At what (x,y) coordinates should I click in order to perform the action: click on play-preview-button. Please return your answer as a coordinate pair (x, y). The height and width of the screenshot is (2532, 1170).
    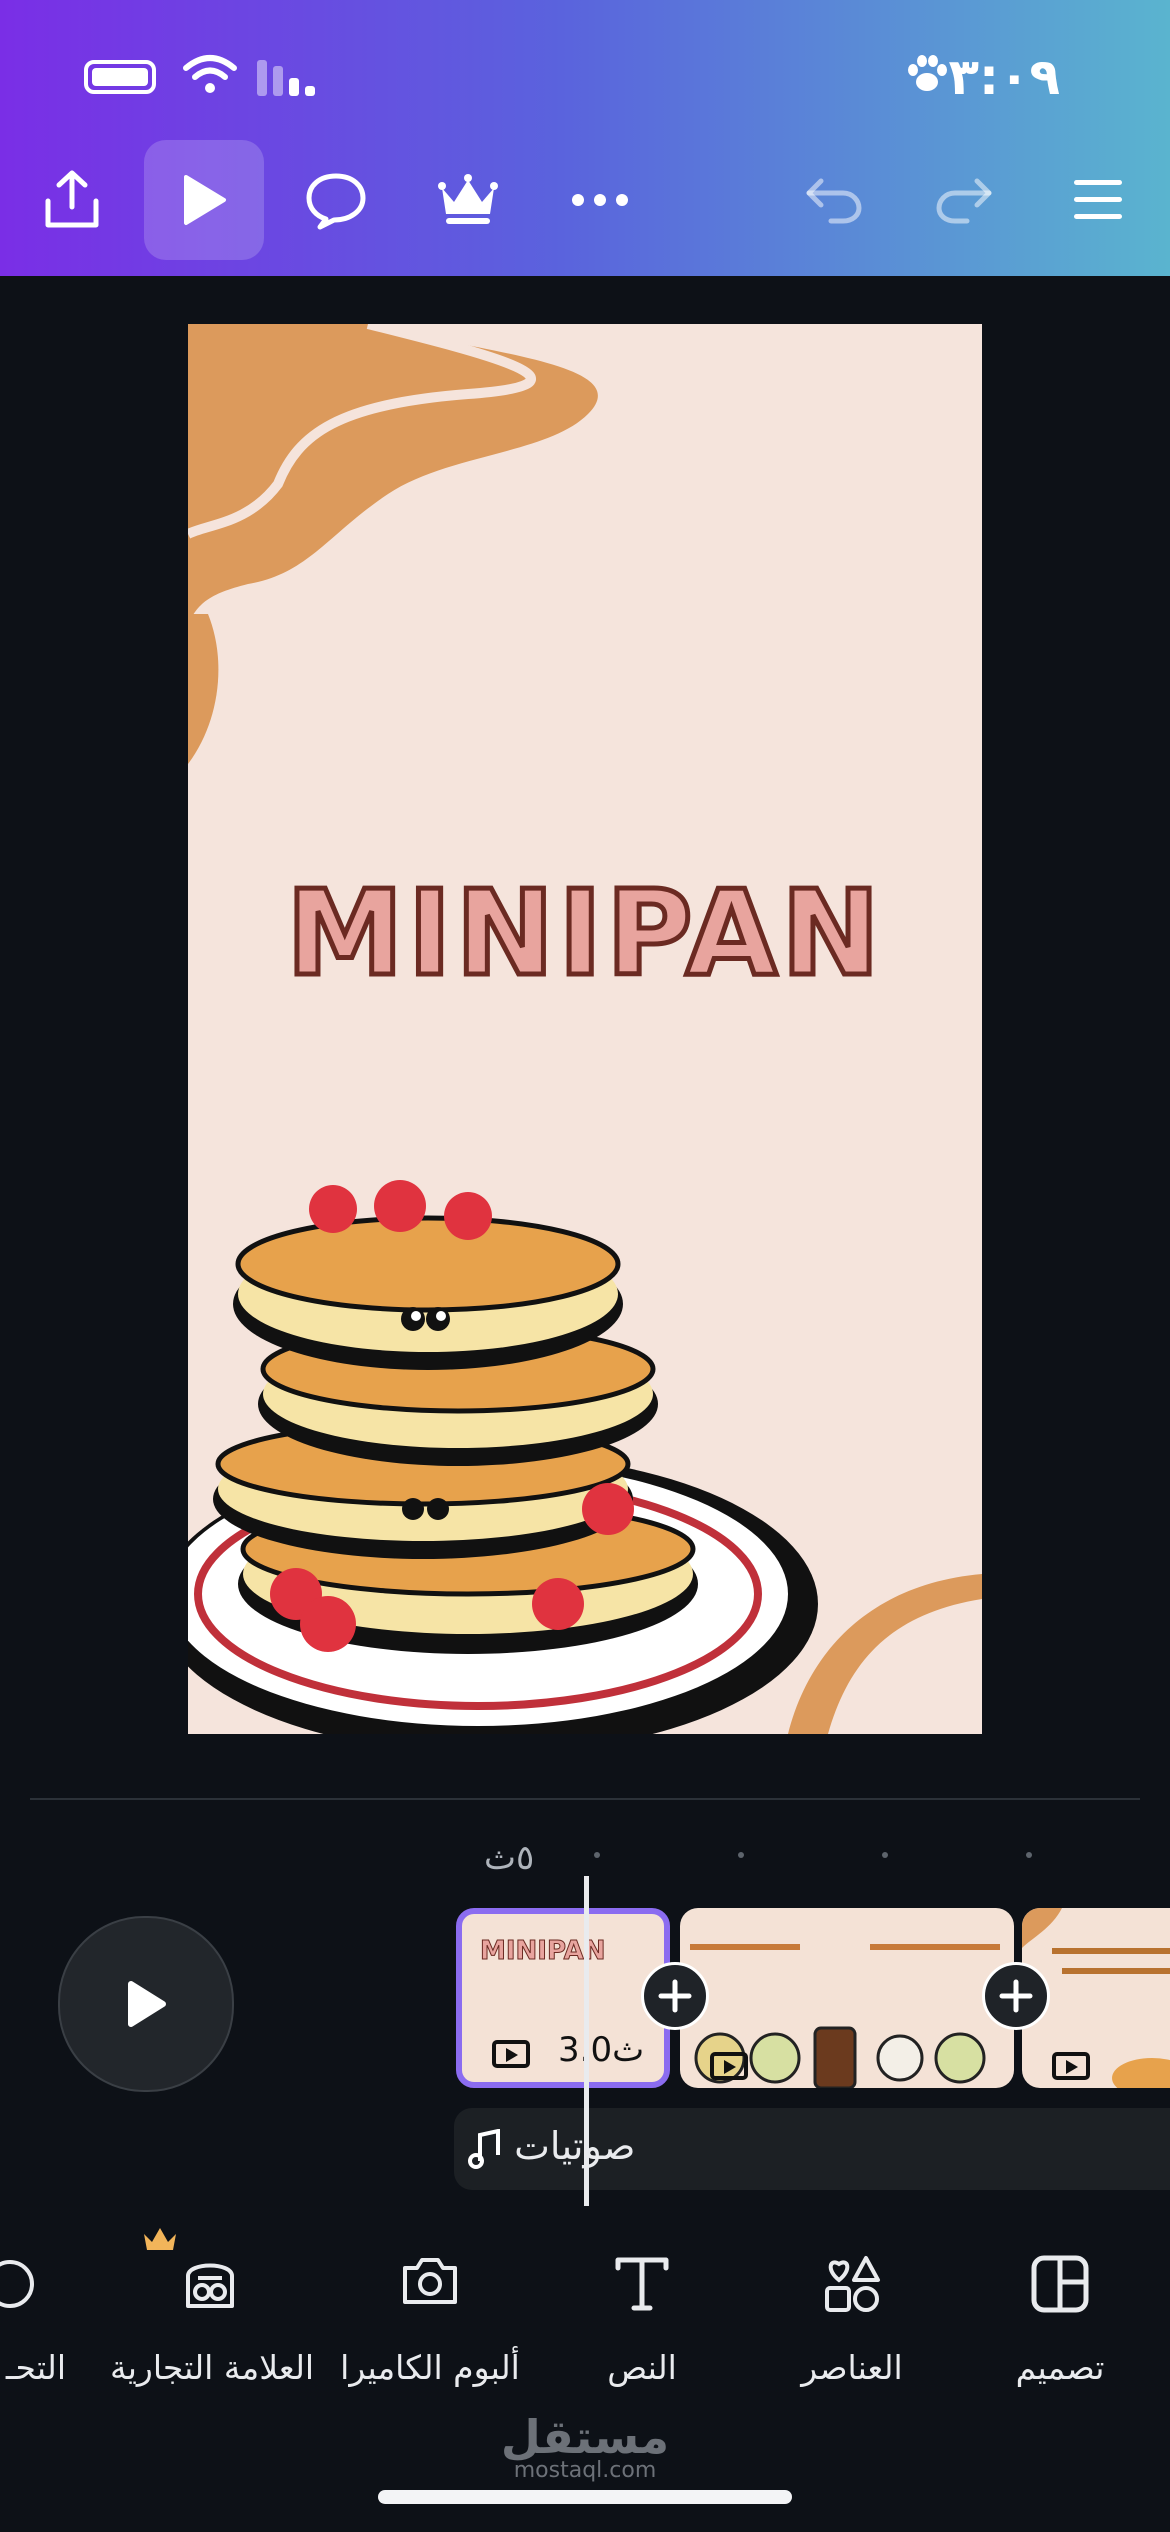
    Looking at the image, I should click on (204, 200).